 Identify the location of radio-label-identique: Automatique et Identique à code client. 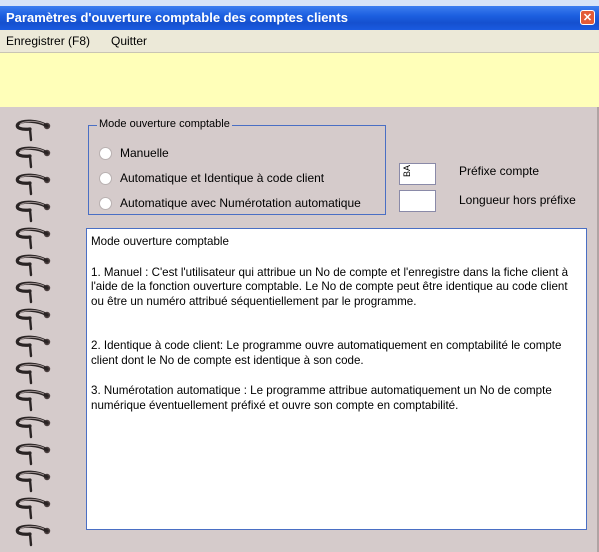
(222, 178).